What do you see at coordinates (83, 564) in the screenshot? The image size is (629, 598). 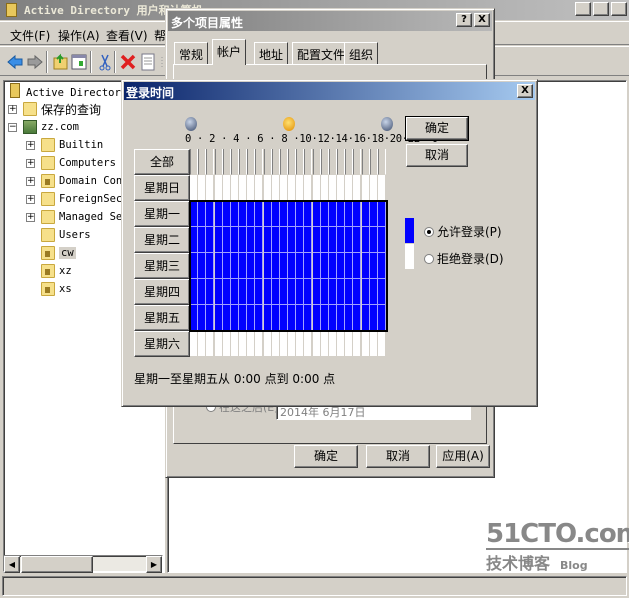 I see `tree-horizontal-scrollbar: ◀ ▶` at bounding box center [83, 564].